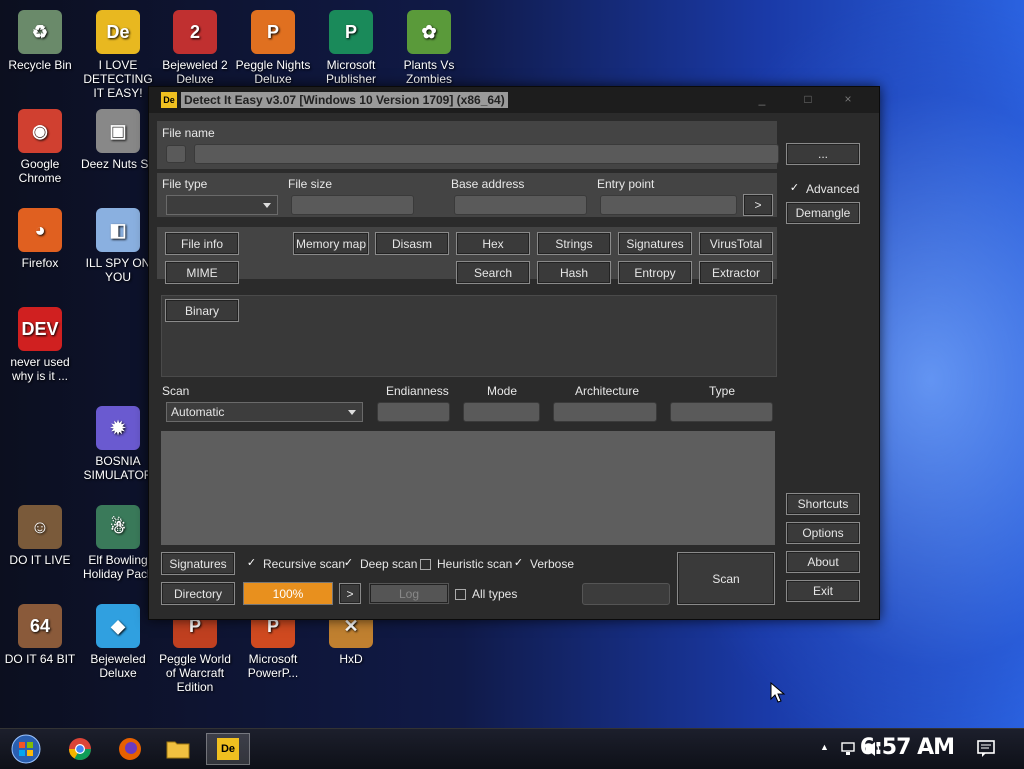  What do you see at coordinates (823, 591) in the screenshot?
I see `exit-button: Exit` at bounding box center [823, 591].